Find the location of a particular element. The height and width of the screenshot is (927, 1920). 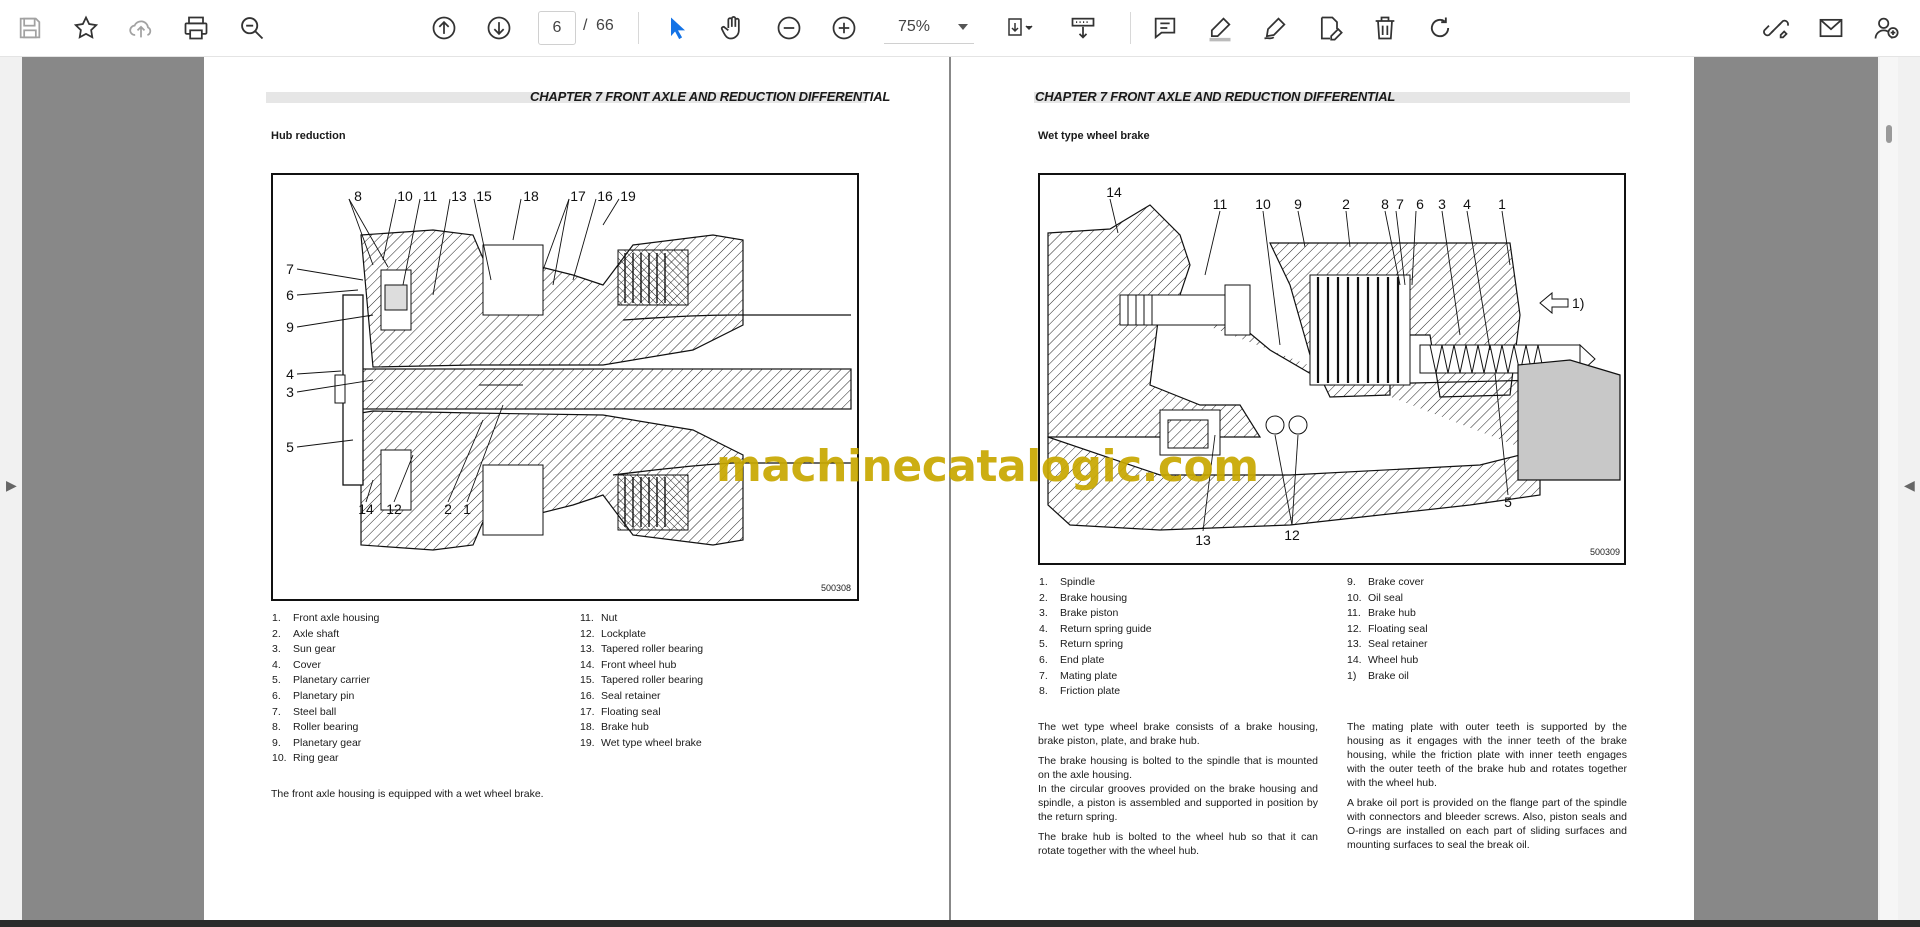

zoom-dropdown: 75% is located at coordinates (929, 27).